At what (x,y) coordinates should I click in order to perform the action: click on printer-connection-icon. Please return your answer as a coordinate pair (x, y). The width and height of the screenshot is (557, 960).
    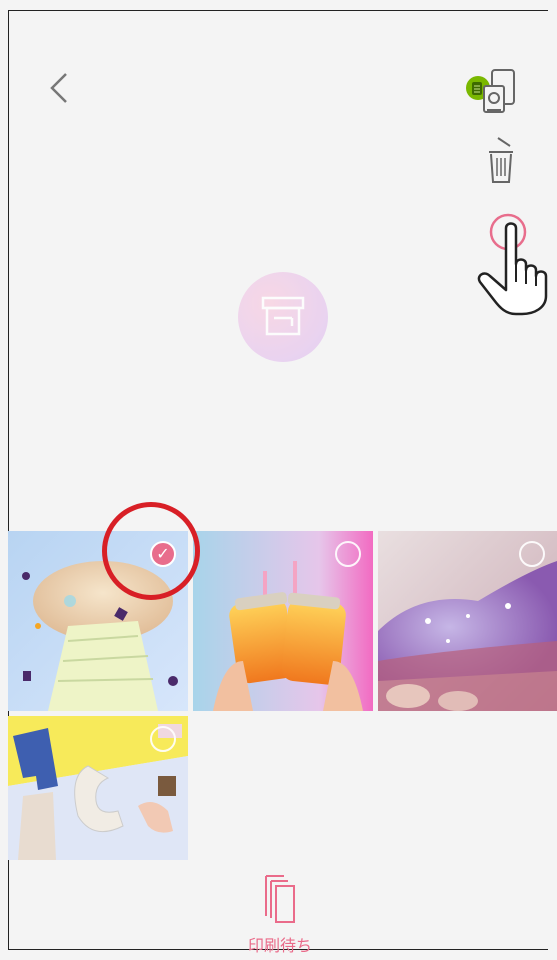
    Looking at the image, I should click on (490, 91).